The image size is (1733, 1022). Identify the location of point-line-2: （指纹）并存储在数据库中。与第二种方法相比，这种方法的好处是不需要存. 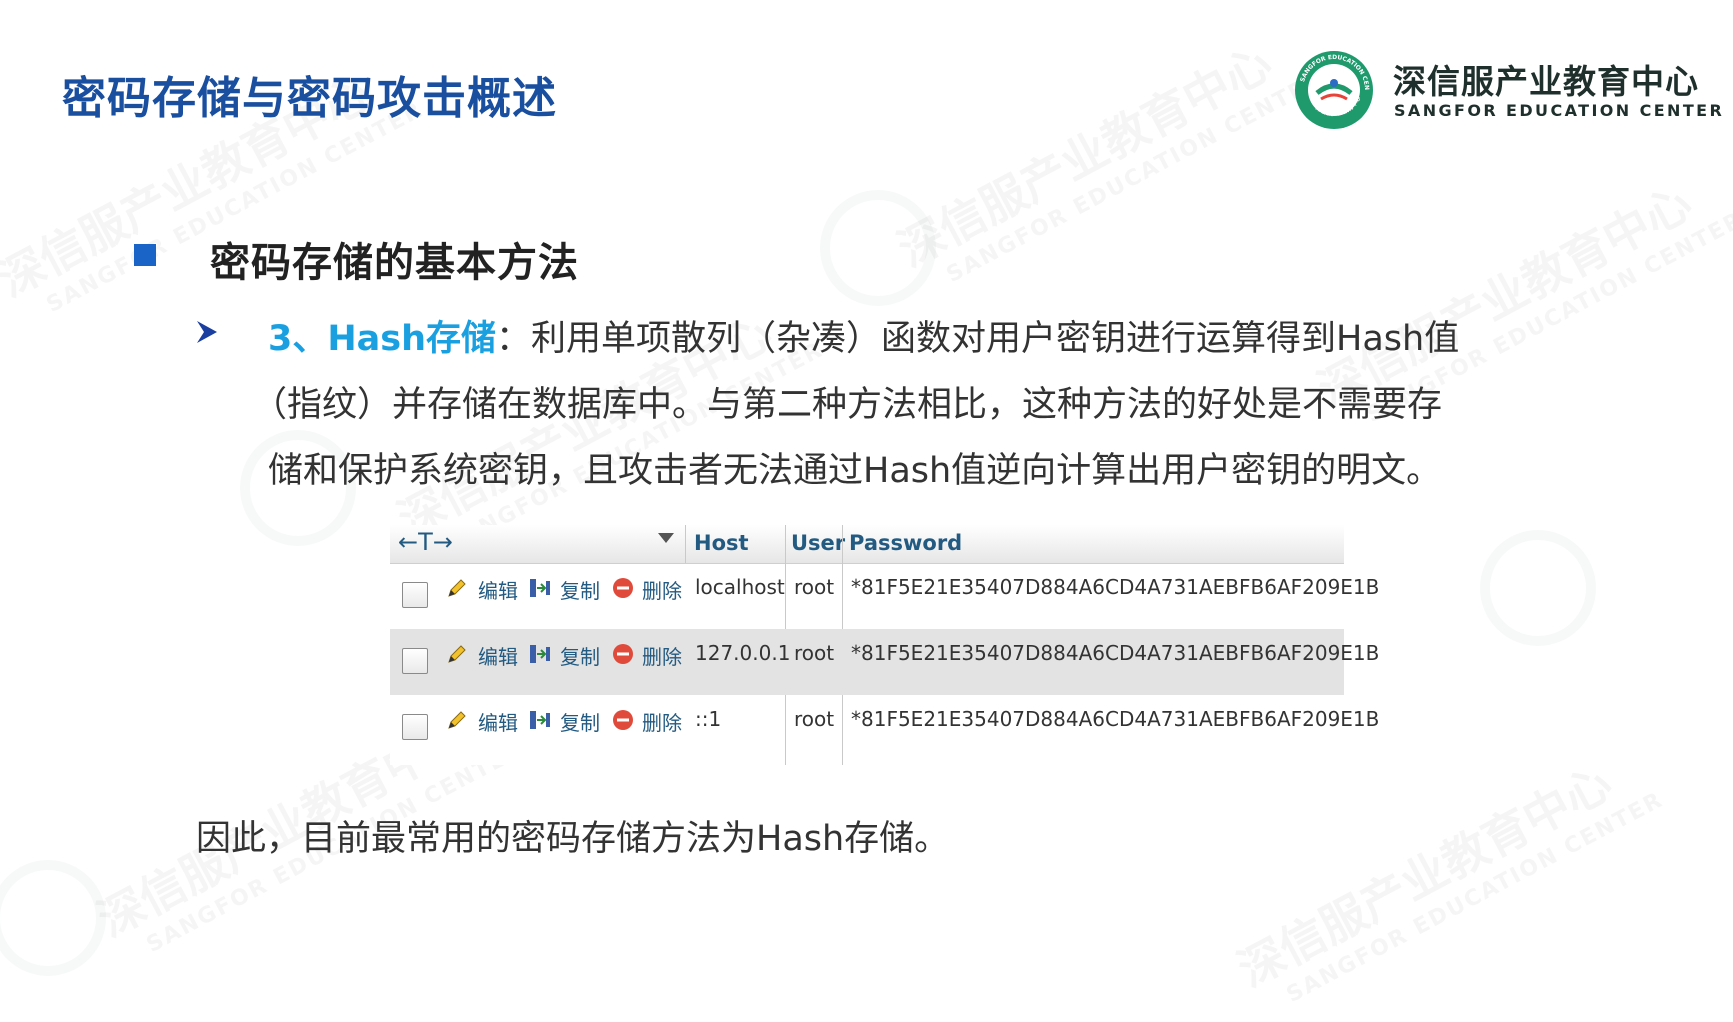
(847, 405).